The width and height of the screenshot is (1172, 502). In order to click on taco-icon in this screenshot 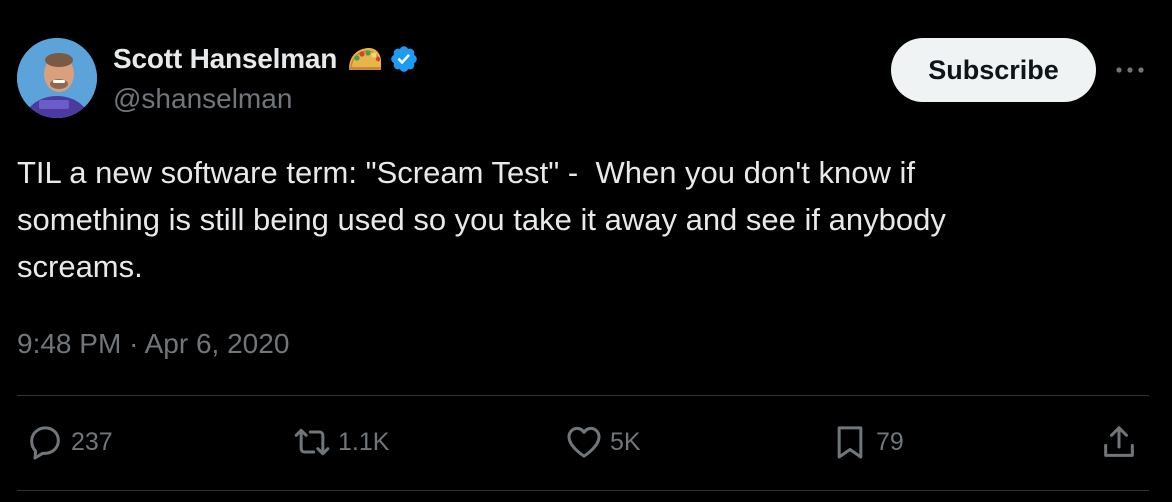, I will do `click(365, 59)`.